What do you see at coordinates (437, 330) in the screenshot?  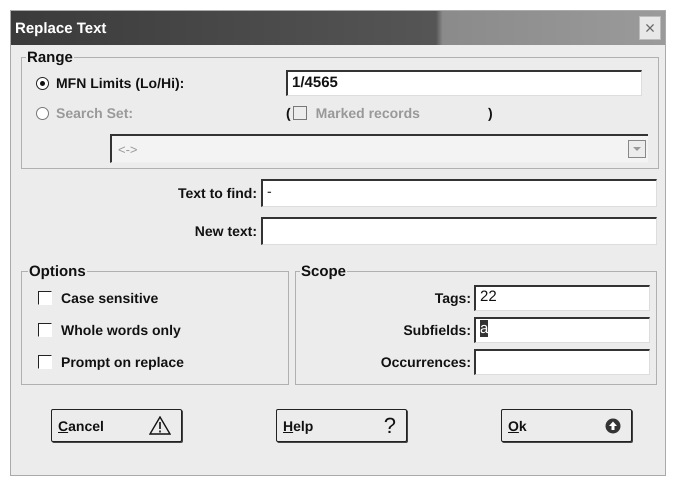 I see `field-label: Subfields:` at bounding box center [437, 330].